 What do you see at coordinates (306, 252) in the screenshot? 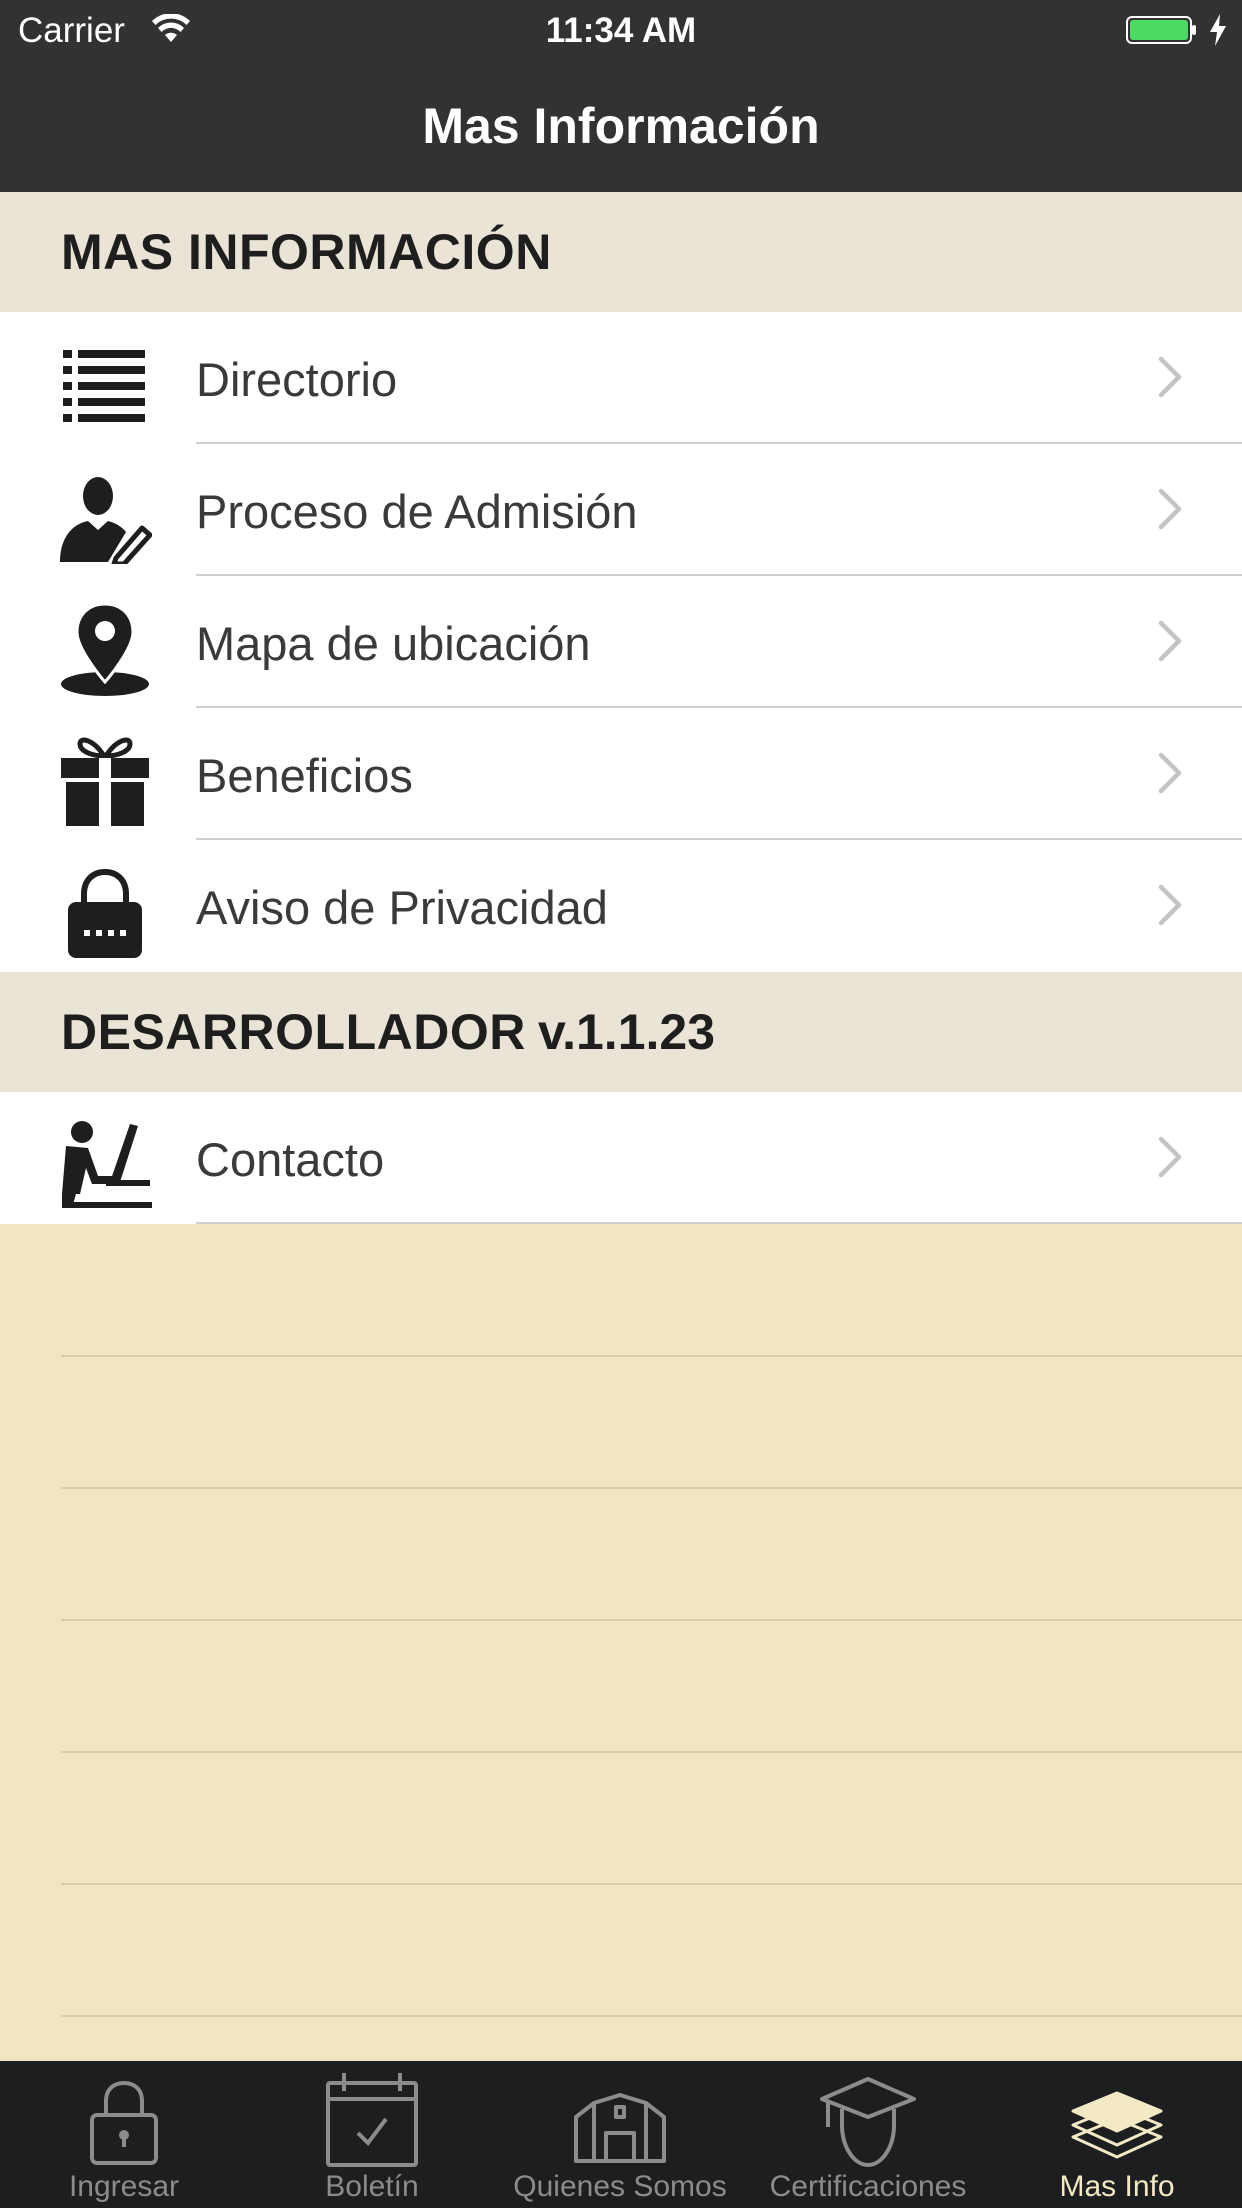
I see `section-header-label: MAS INFORMACIÓN` at bounding box center [306, 252].